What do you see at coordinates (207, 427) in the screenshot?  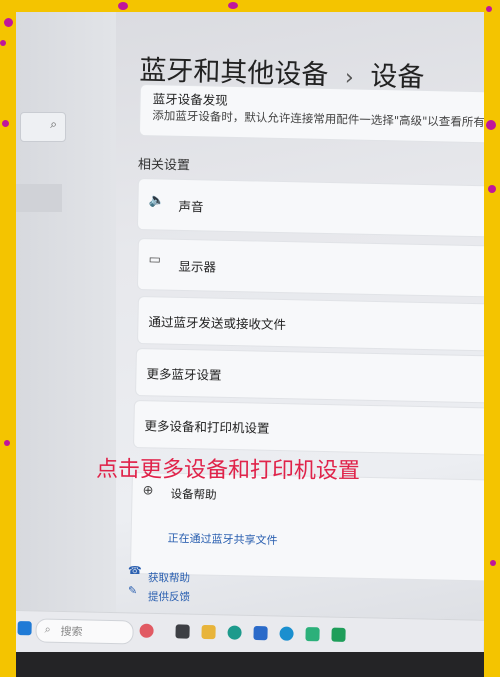 I see `settings-item-label: 更多设备和打印机设置` at bounding box center [207, 427].